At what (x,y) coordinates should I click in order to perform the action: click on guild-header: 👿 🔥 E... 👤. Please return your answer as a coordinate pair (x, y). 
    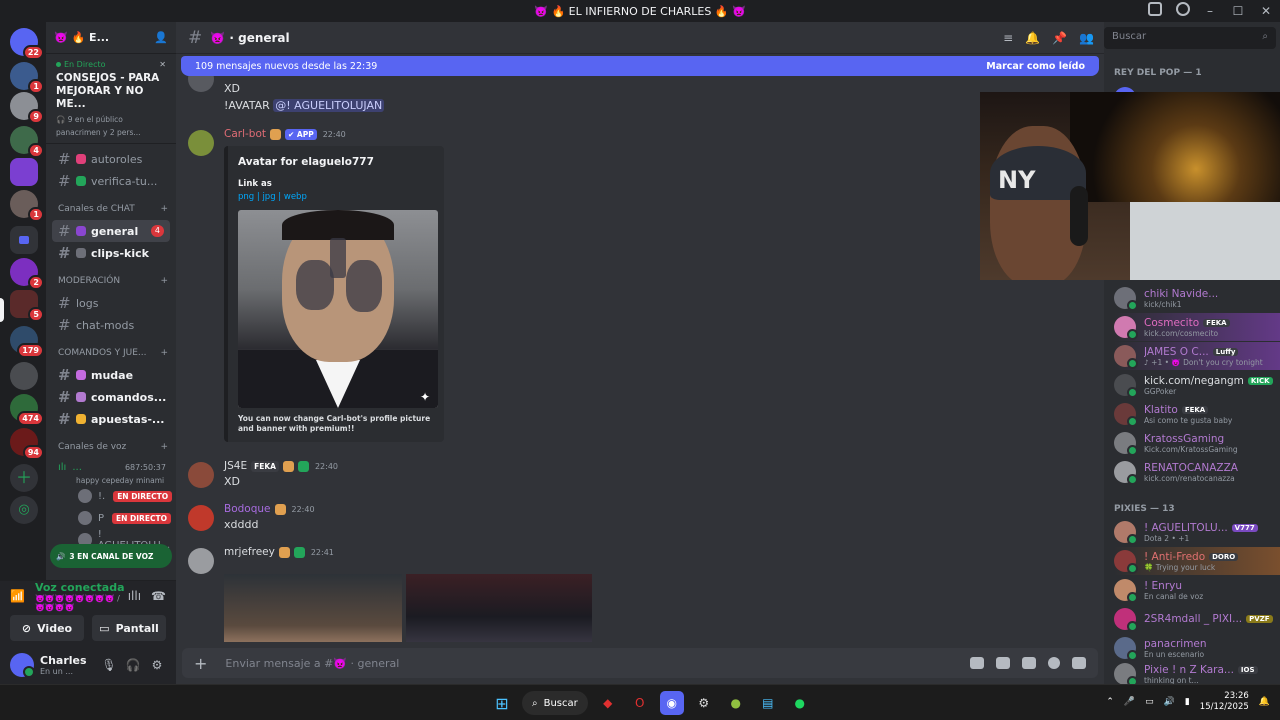
    Looking at the image, I should click on (111, 38).